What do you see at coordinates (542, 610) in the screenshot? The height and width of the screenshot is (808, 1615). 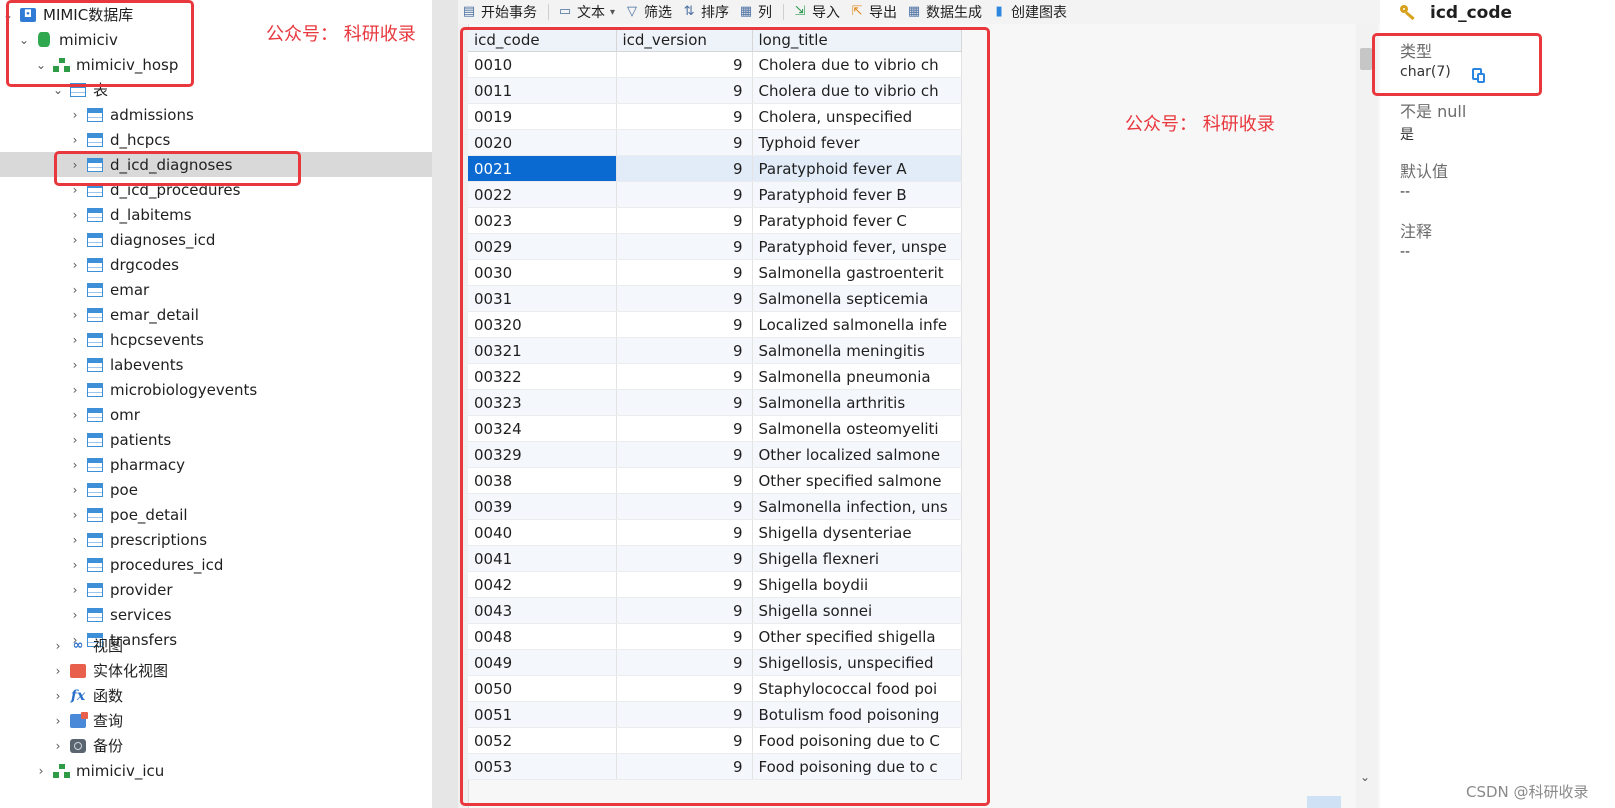 I see `cell-icd-code: 0043` at bounding box center [542, 610].